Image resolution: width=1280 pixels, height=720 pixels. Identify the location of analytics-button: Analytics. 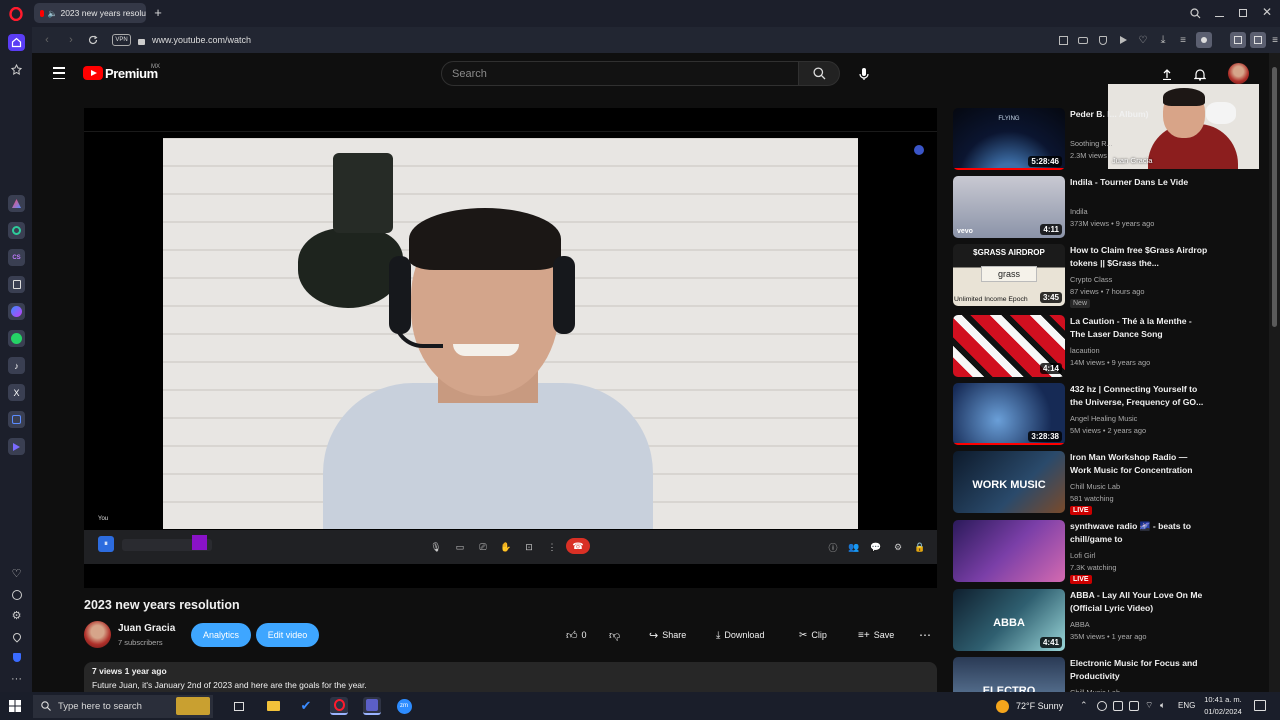
(221, 635).